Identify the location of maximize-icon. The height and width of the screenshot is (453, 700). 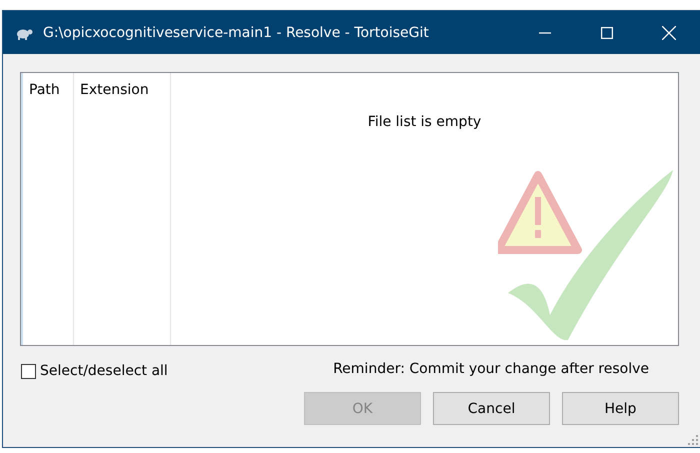
(607, 32).